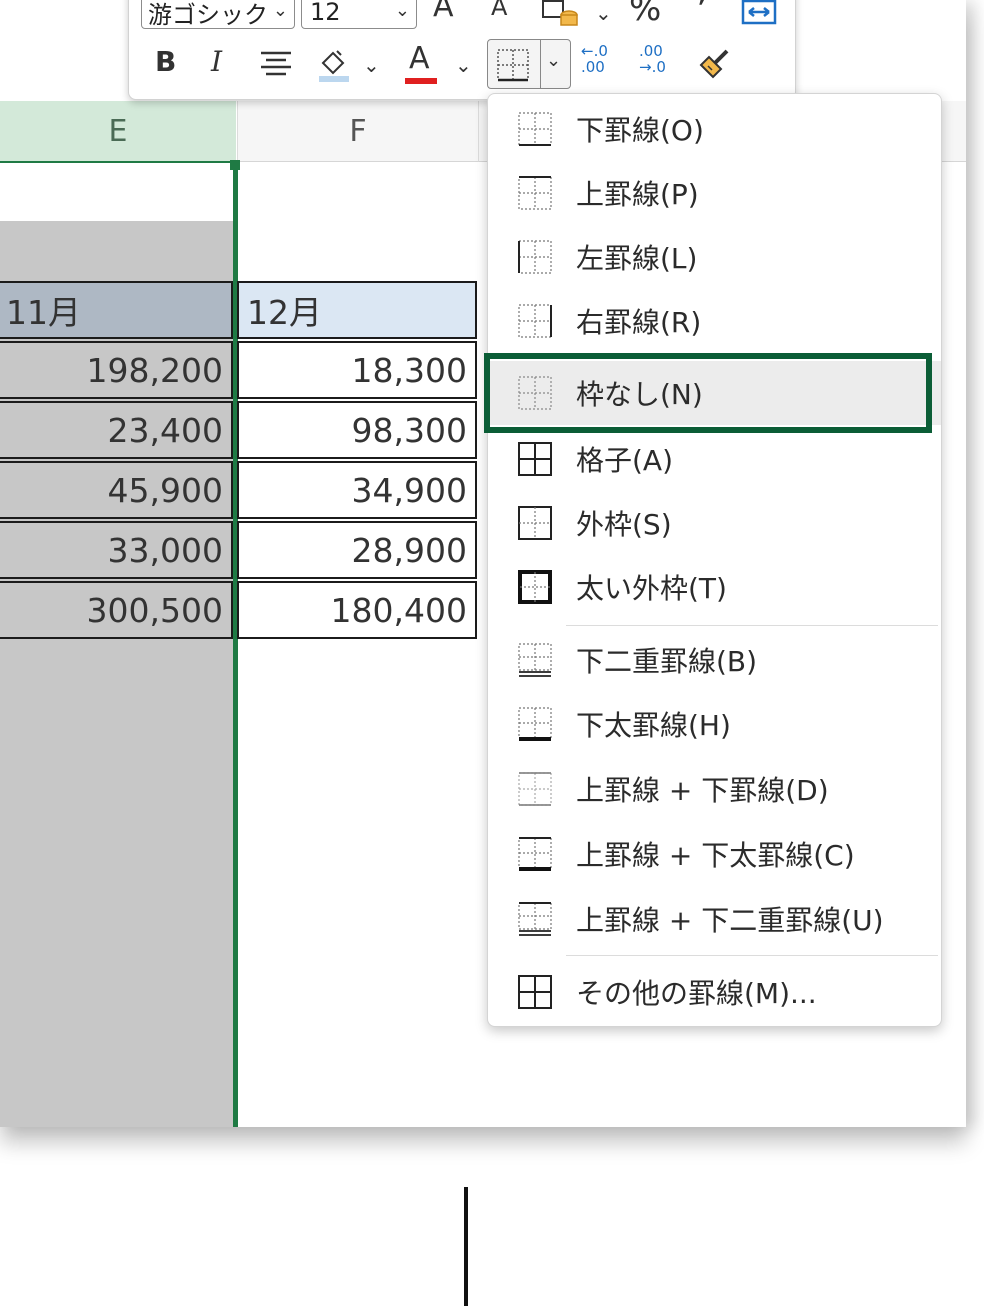  Describe the element at coordinates (499, 10) in the screenshot. I see `shrink-font-icon: A` at that location.